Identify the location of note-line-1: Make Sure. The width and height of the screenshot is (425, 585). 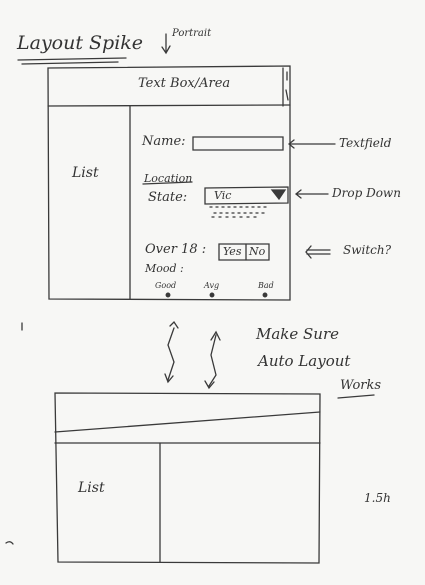
(298, 334).